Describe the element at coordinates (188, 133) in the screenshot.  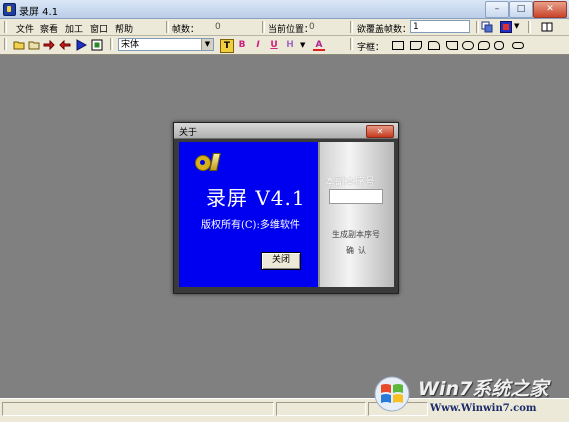
I see `dialog-title: 关于` at that location.